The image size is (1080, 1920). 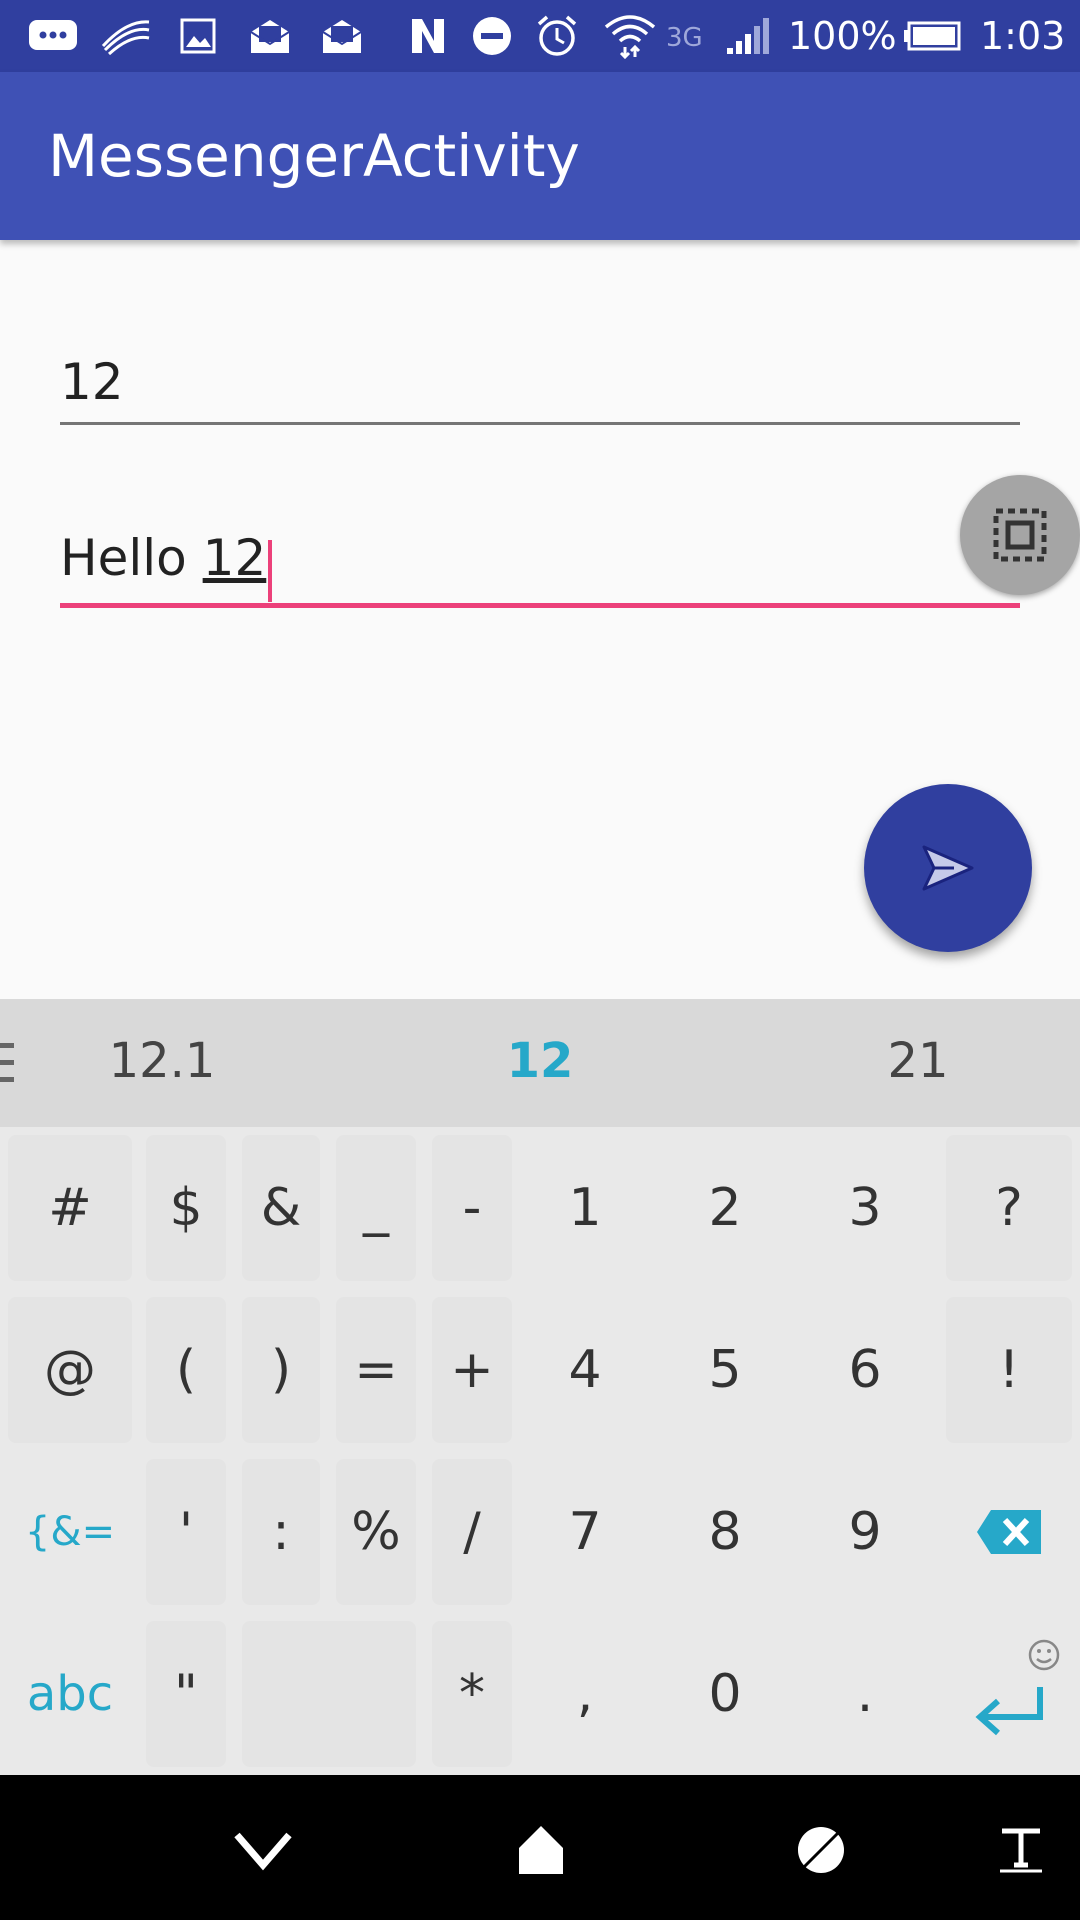 I want to click on backspace-key, so click(x=1009, y=1532).